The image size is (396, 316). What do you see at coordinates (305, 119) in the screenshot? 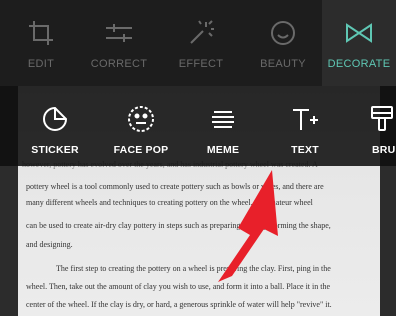
I see `text-add-icon` at bounding box center [305, 119].